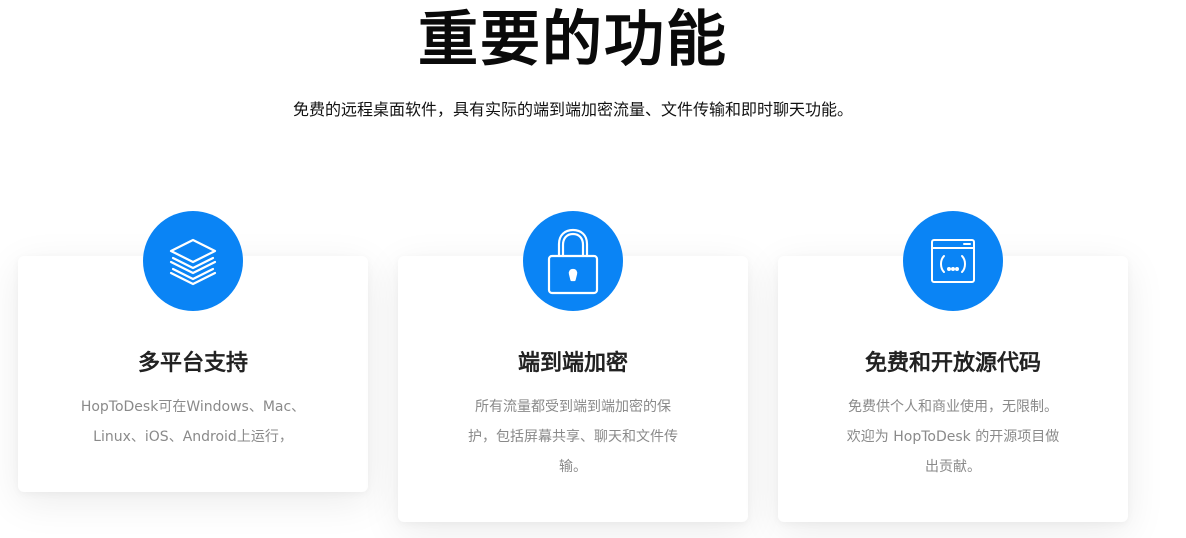 The height and width of the screenshot is (538, 1186). Describe the element at coordinates (192, 363) in the screenshot. I see `feature-title: 多平台支持` at that location.